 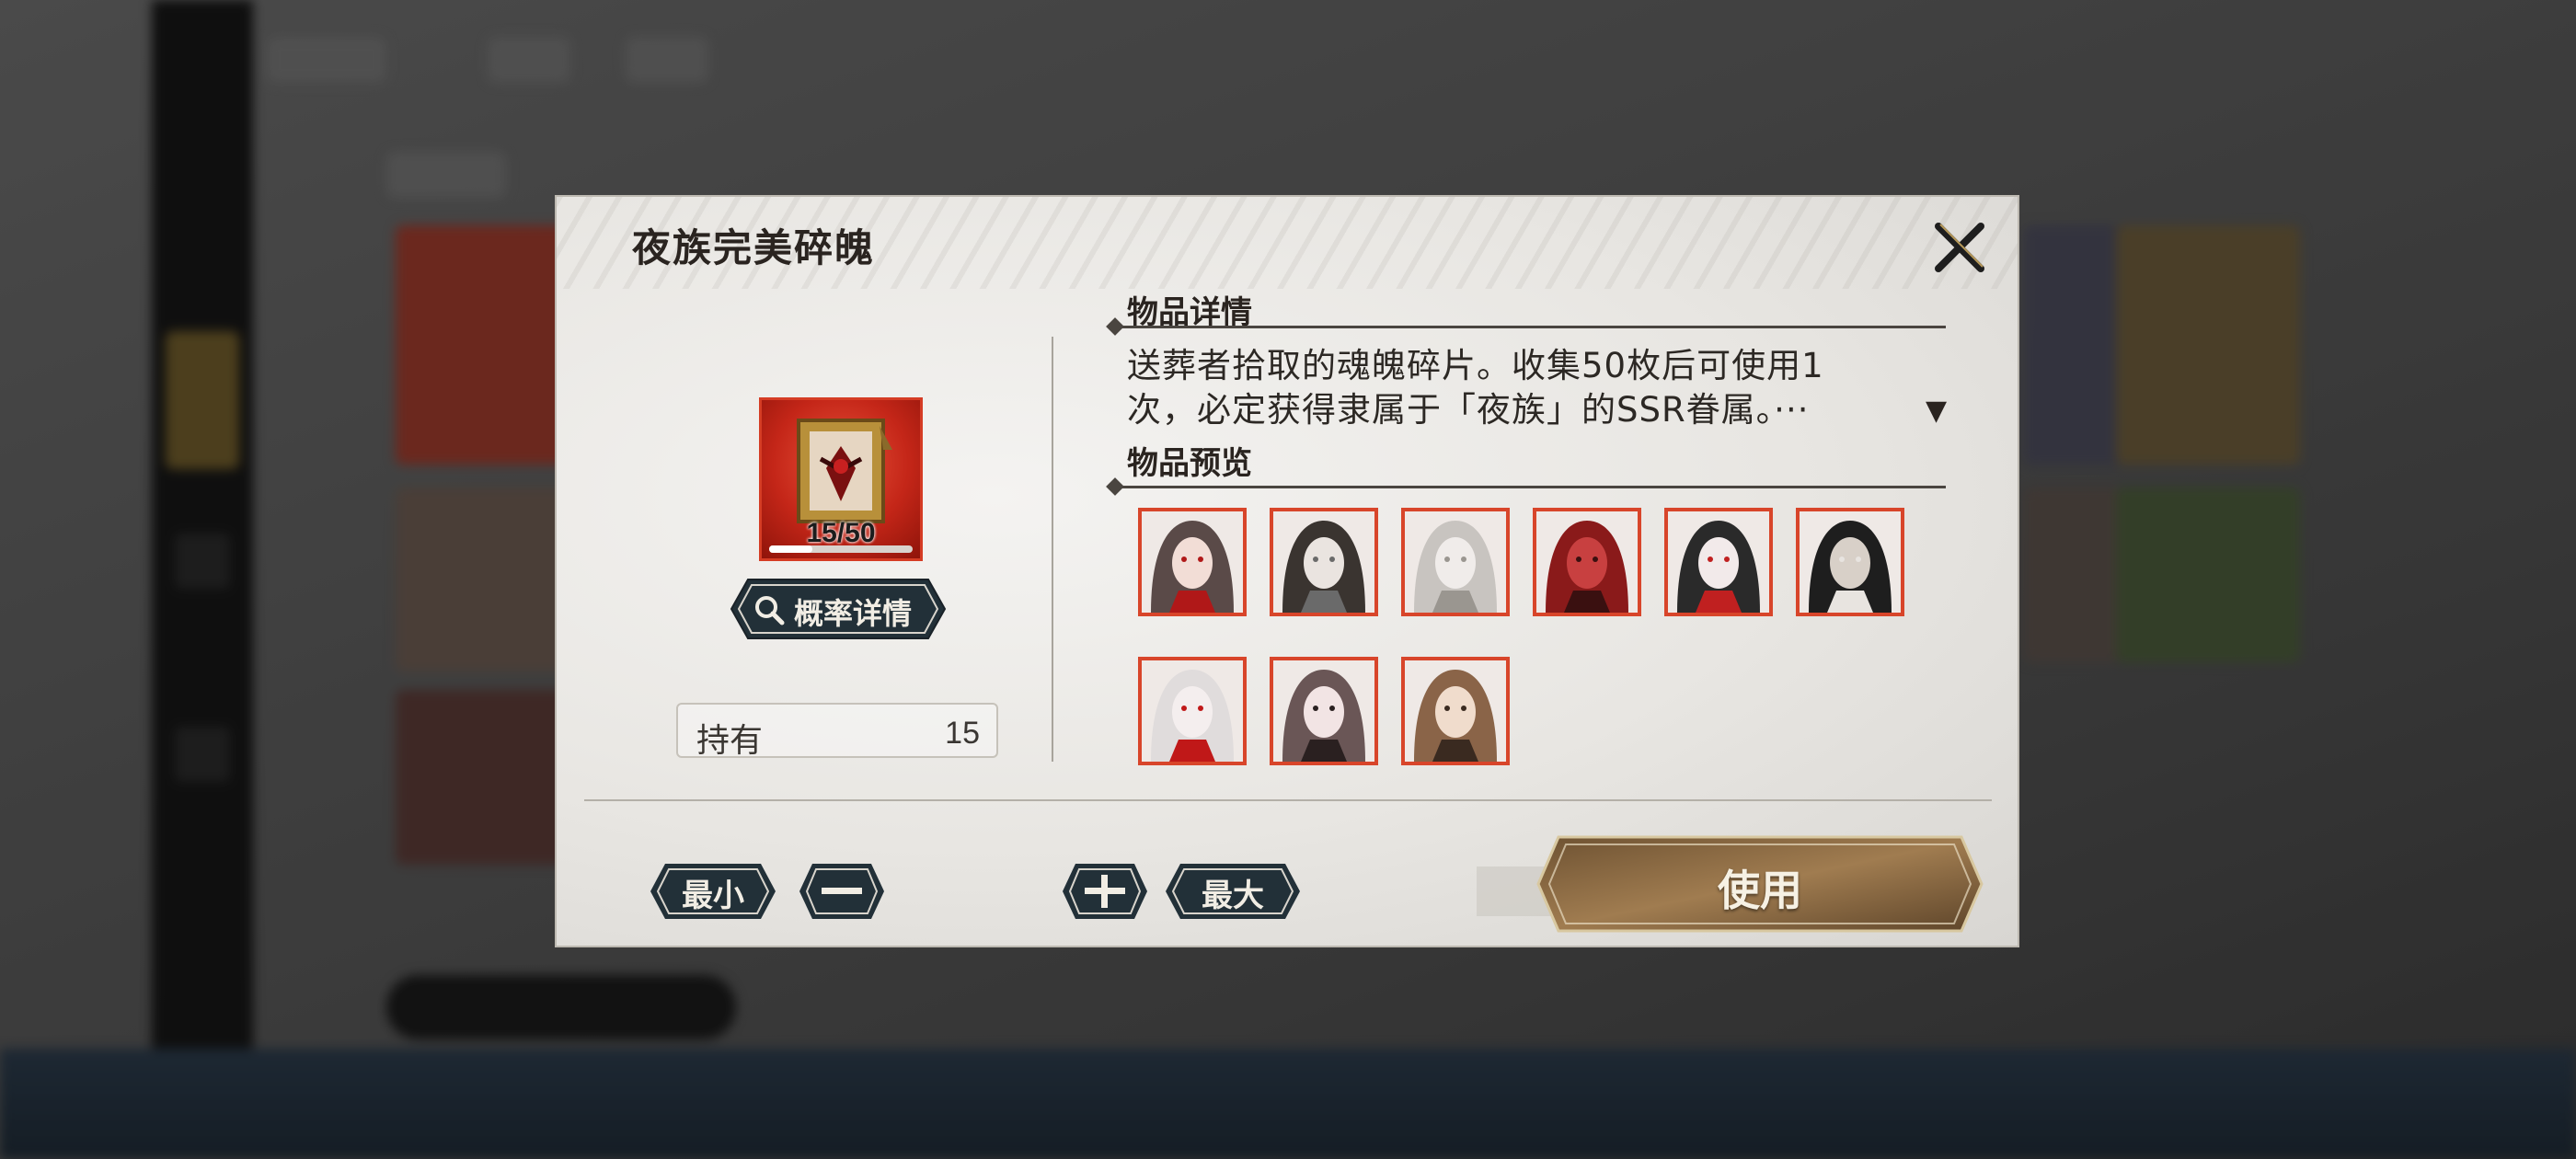 I want to click on holdings-display: 持有 15, so click(x=837, y=731).